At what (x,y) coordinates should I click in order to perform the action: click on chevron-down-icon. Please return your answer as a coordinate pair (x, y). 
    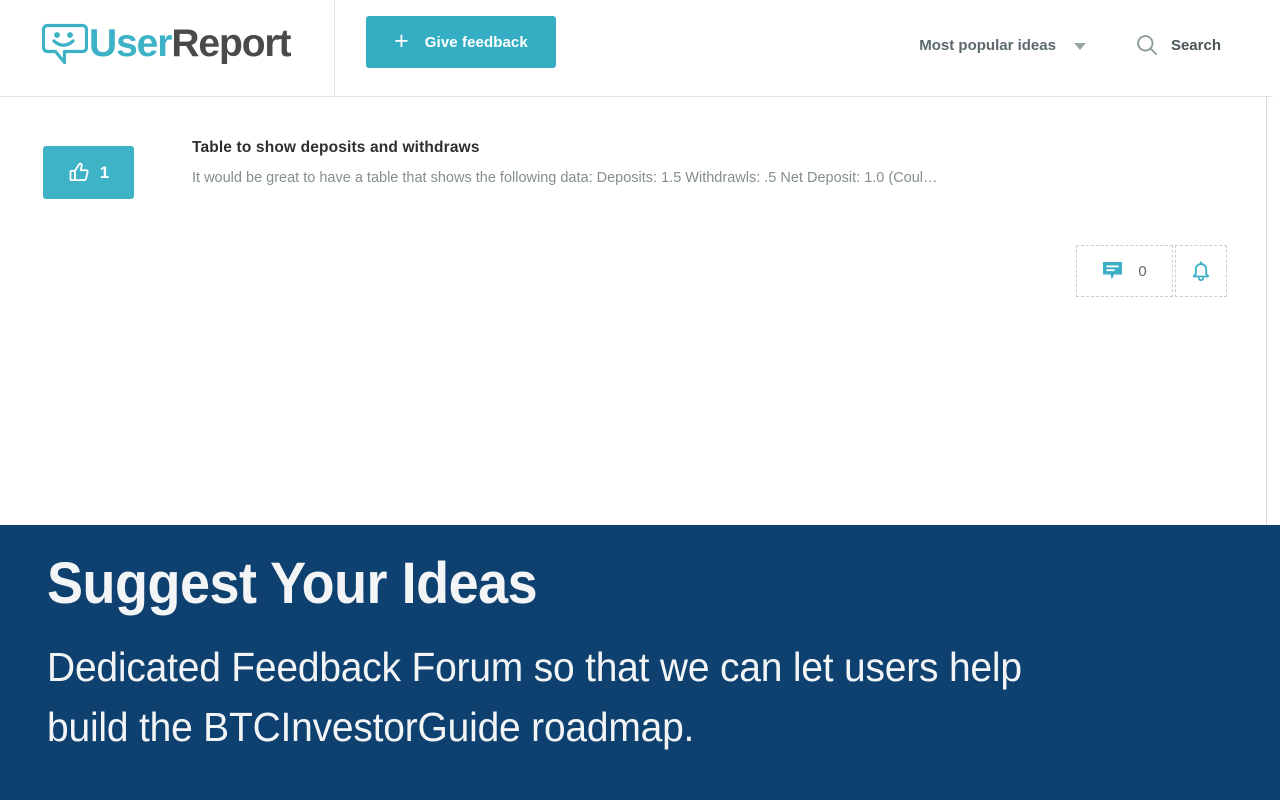
    Looking at the image, I should click on (1079, 46).